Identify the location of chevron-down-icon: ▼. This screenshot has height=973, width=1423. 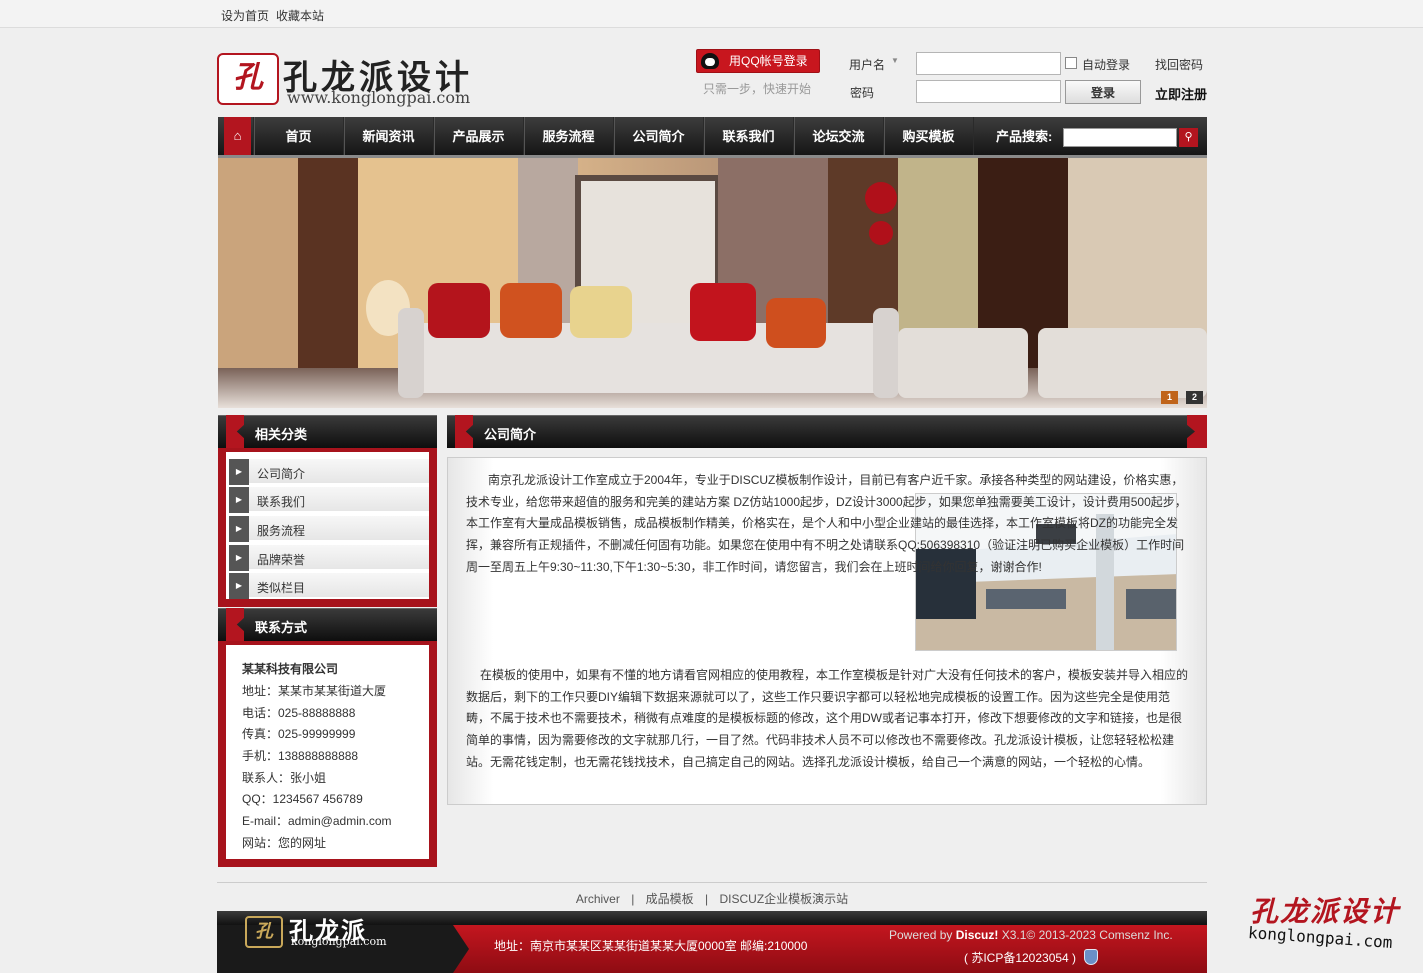
(895, 60).